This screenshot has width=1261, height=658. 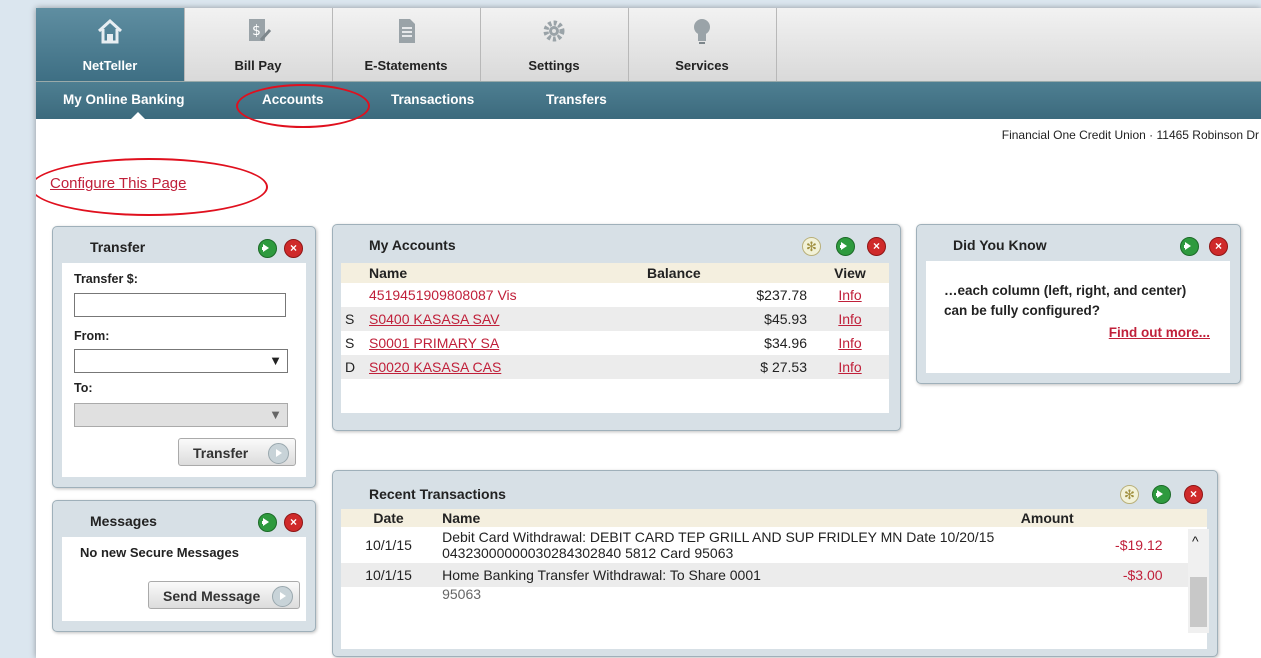 I want to click on date-header: Date, so click(x=389, y=518).